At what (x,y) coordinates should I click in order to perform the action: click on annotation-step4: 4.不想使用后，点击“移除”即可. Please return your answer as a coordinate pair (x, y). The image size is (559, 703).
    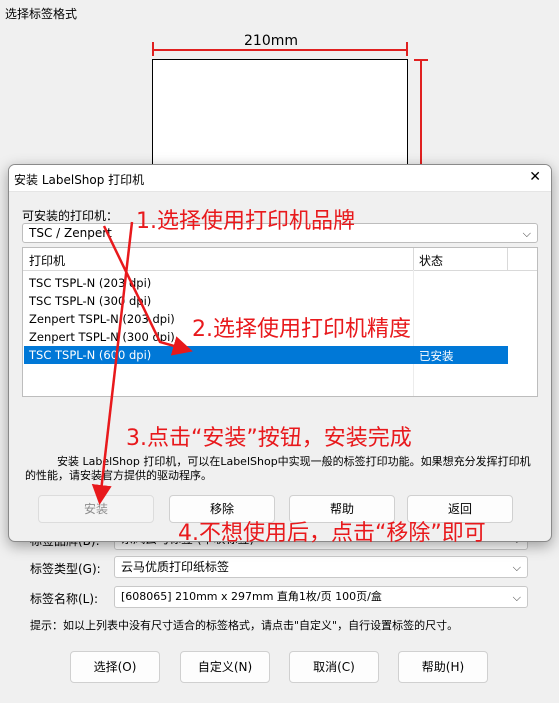
    Looking at the image, I should click on (332, 533).